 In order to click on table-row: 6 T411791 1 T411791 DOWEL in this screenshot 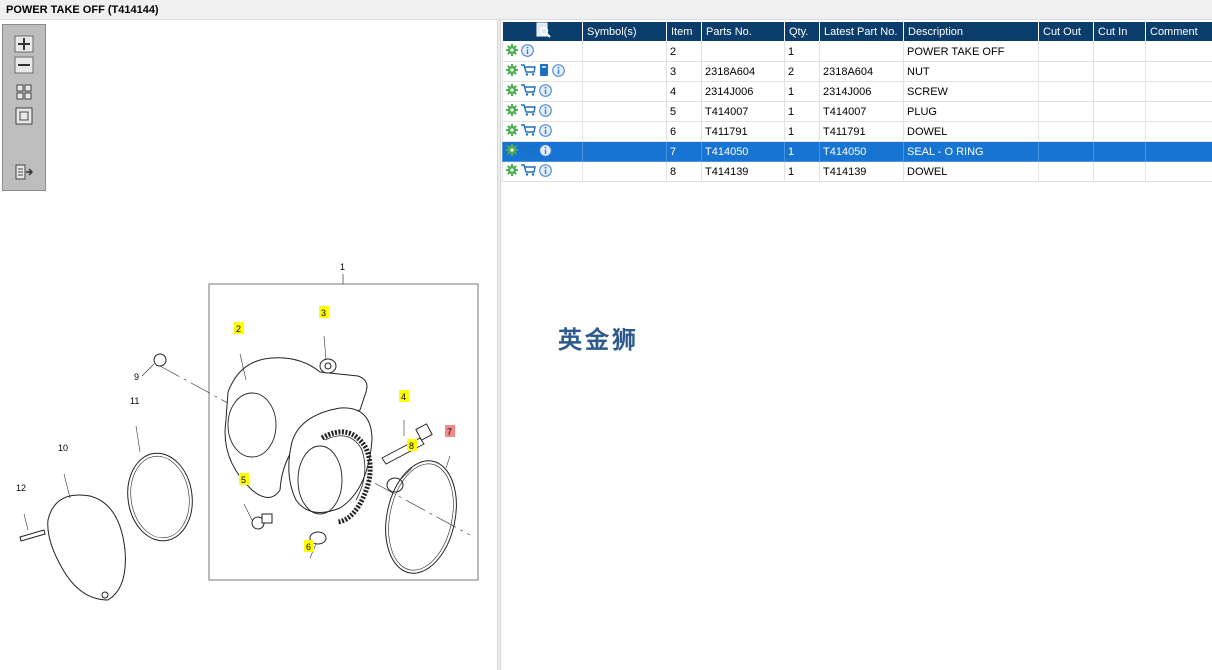, I will do `click(857, 131)`.